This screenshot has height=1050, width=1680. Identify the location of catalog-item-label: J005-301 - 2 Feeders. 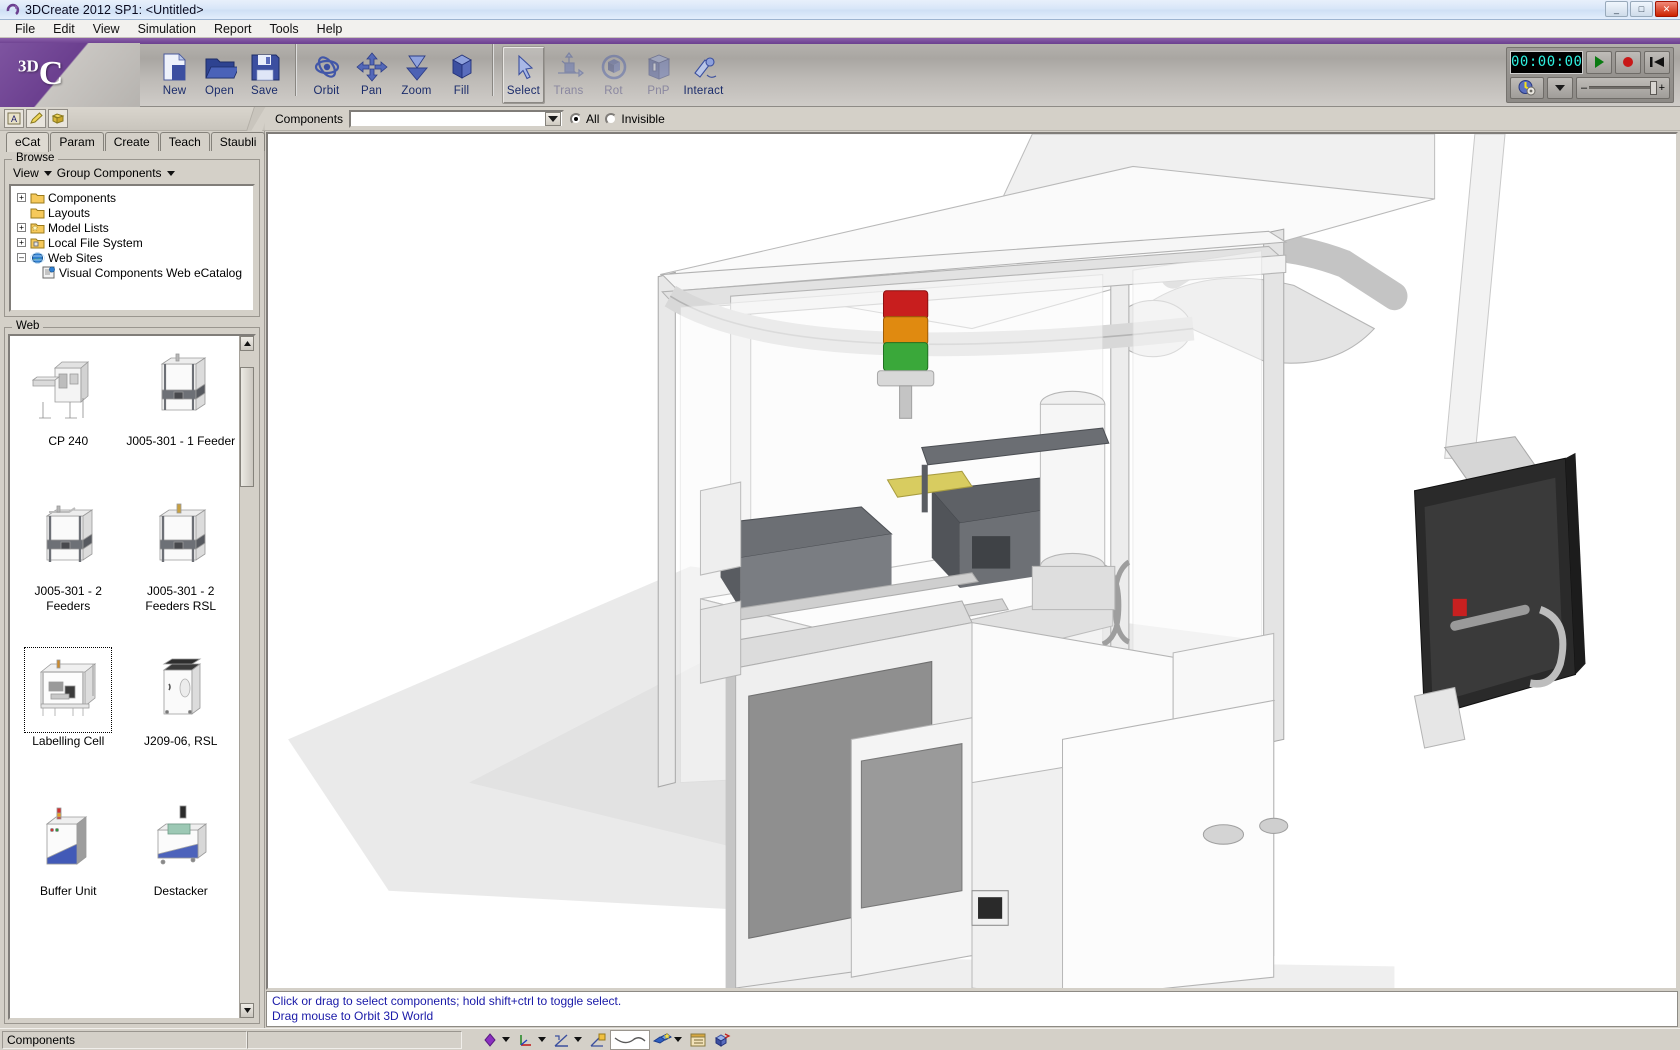
(68, 598).